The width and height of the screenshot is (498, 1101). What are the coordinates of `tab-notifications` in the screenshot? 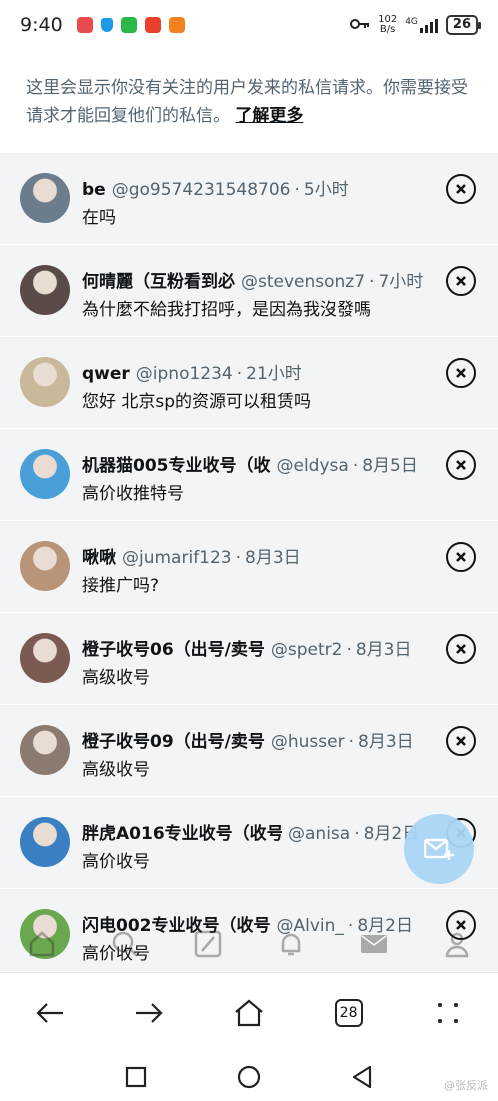 It's located at (291, 944).